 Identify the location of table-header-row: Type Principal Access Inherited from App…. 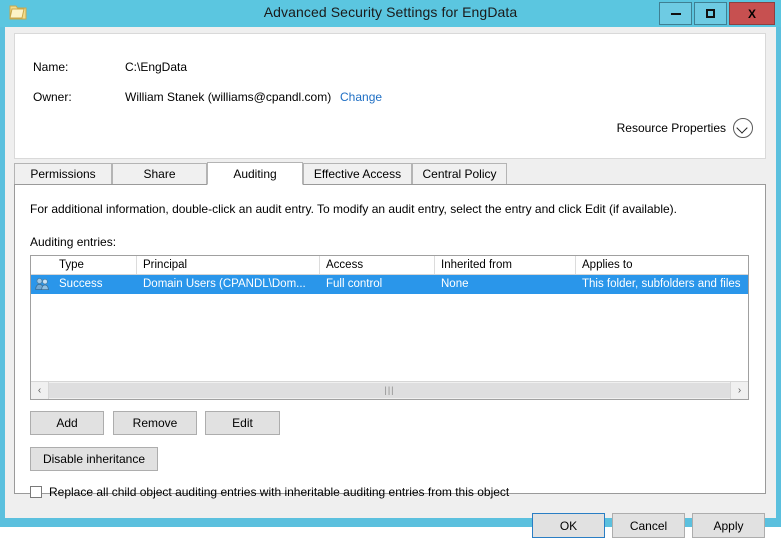
(389, 265).